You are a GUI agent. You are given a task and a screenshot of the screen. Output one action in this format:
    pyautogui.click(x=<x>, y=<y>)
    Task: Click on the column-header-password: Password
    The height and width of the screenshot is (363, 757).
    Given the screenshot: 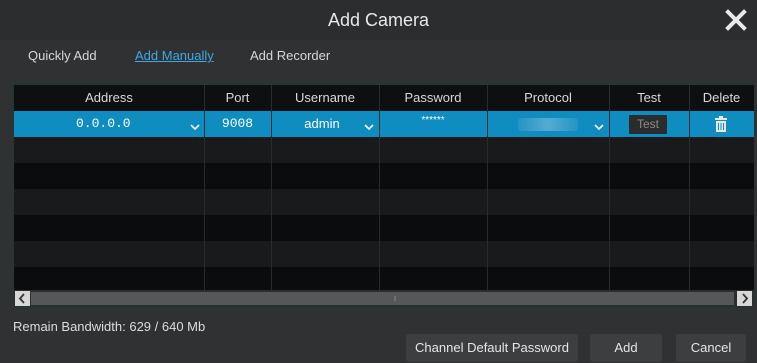 What is the action you would take?
    pyautogui.click(x=433, y=97)
    